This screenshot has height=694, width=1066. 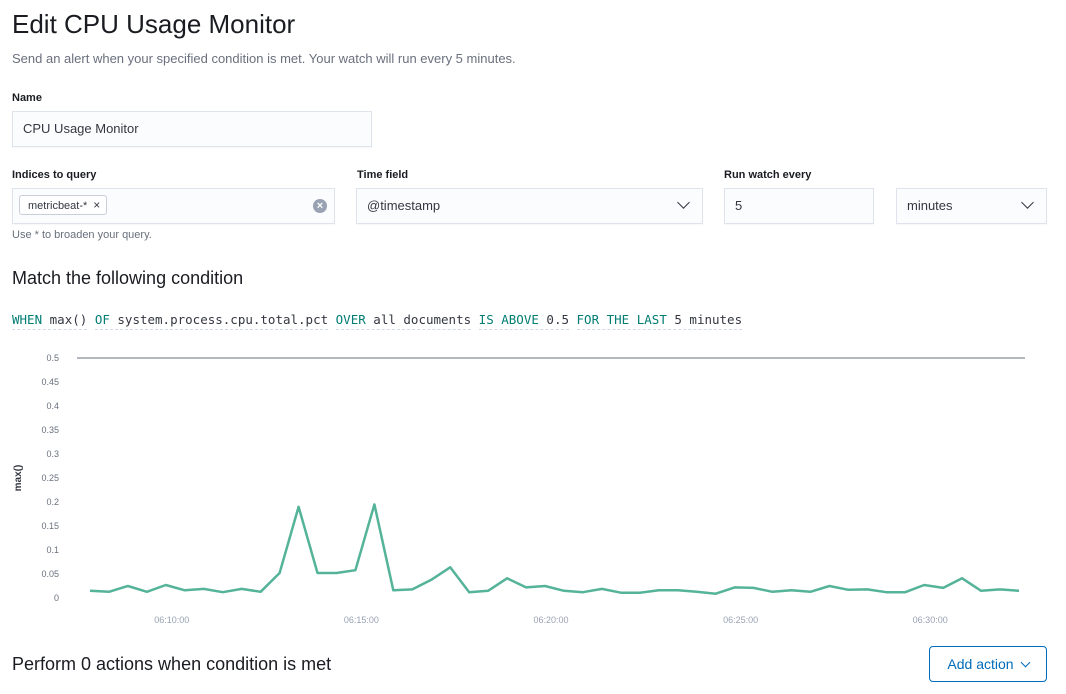 I want to click on expr-of: OF system.process.cpu.total.pct, so click(x=211, y=321).